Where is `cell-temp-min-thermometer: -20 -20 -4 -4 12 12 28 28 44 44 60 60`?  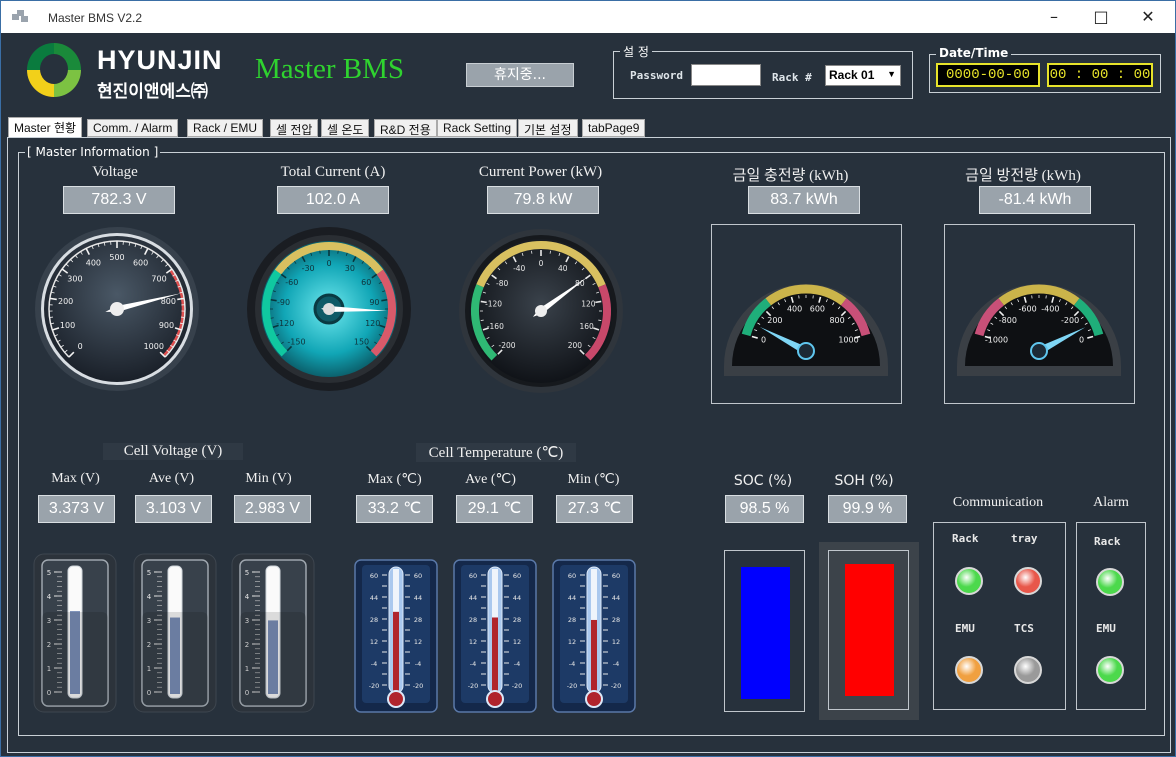
cell-temp-min-thermometer: -20 -20 -4 -4 12 12 28 28 44 44 60 60 is located at coordinates (594, 636).